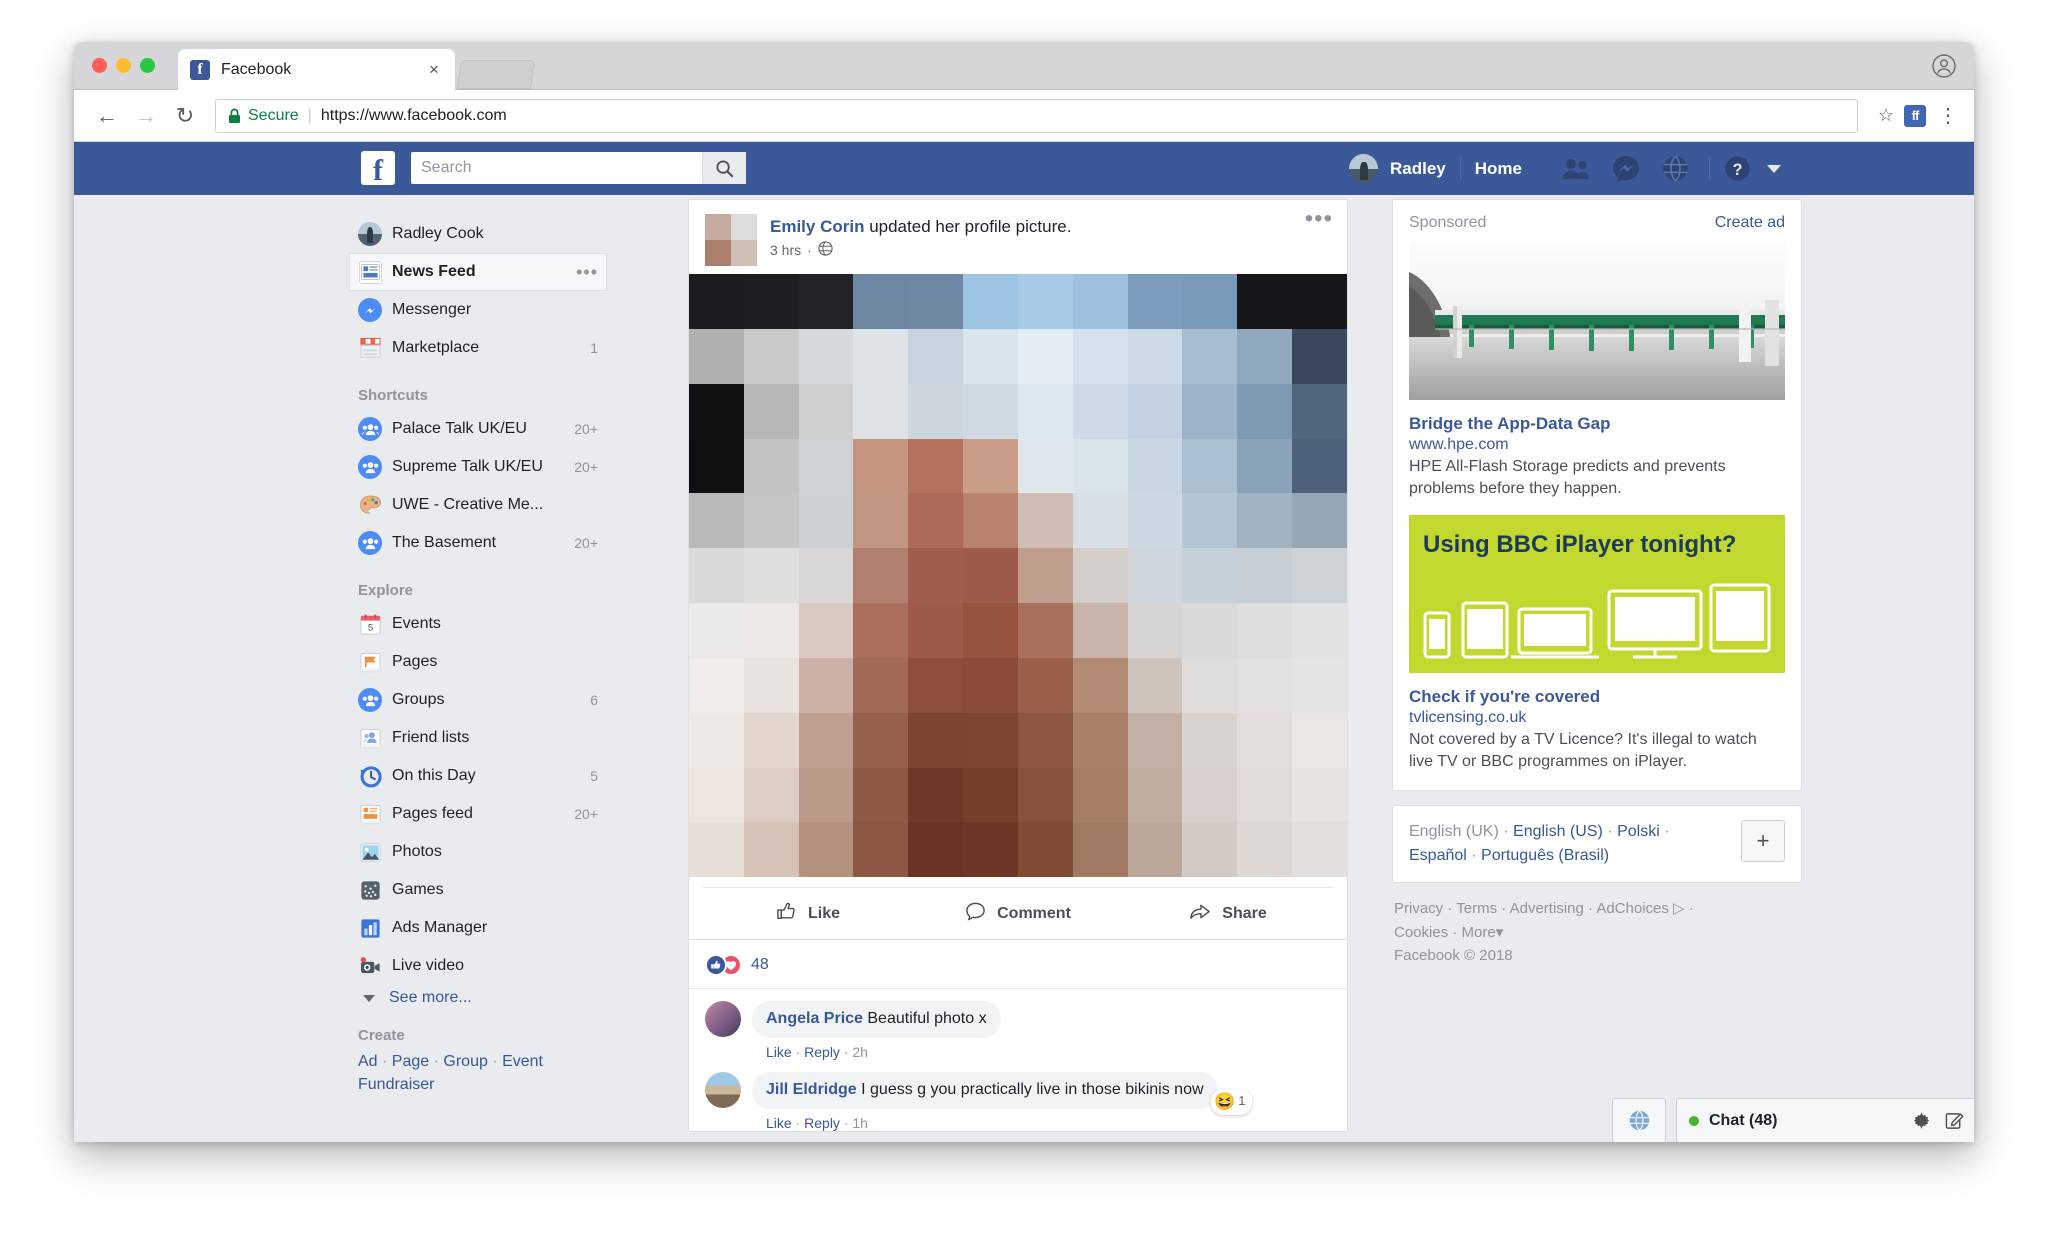 The width and height of the screenshot is (2048, 1242). Describe the element at coordinates (522, 1061) in the screenshot. I see `create-event-link: Event` at that location.